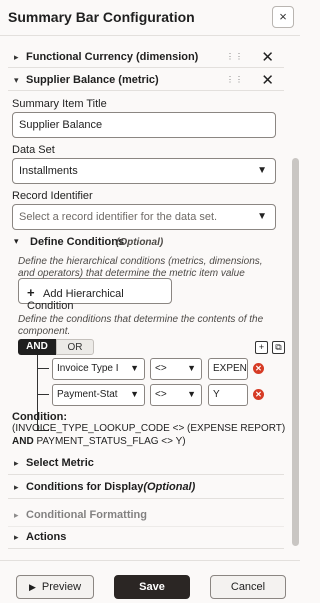 This screenshot has width=320, height=603. What do you see at coordinates (61, 125) in the screenshot?
I see `summary-item-title-value: Supplier Balance` at bounding box center [61, 125].